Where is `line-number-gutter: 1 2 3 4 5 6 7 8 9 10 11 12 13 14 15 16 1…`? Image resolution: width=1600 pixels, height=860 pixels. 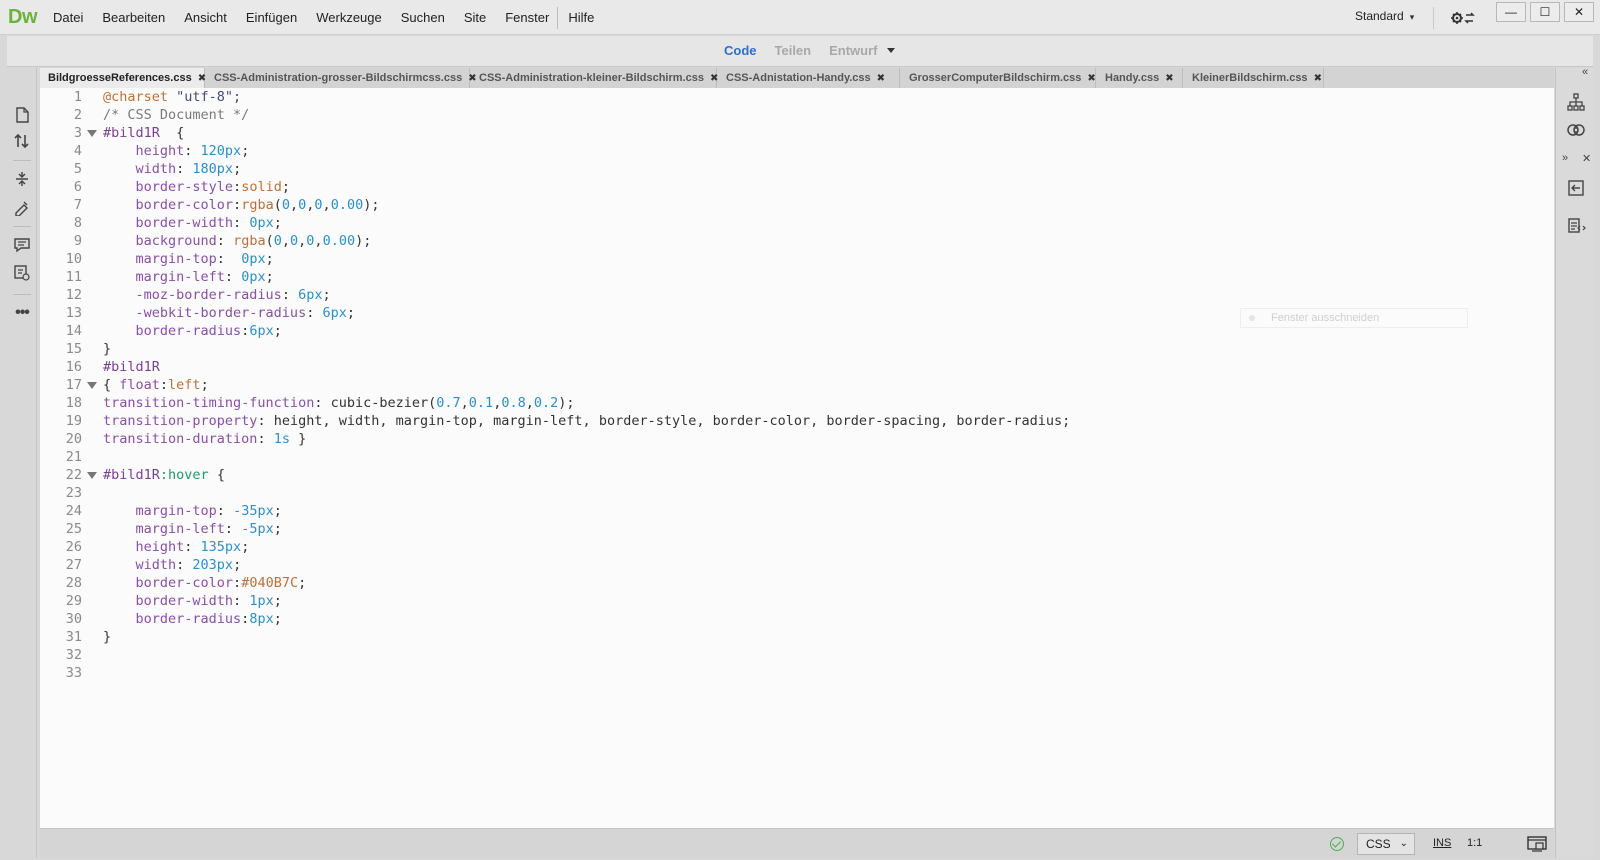 line-number-gutter: 1 2 3 4 5 6 7 8 9 10 11 12 13 14 15 16 1… is located at coordinates (70, 458).